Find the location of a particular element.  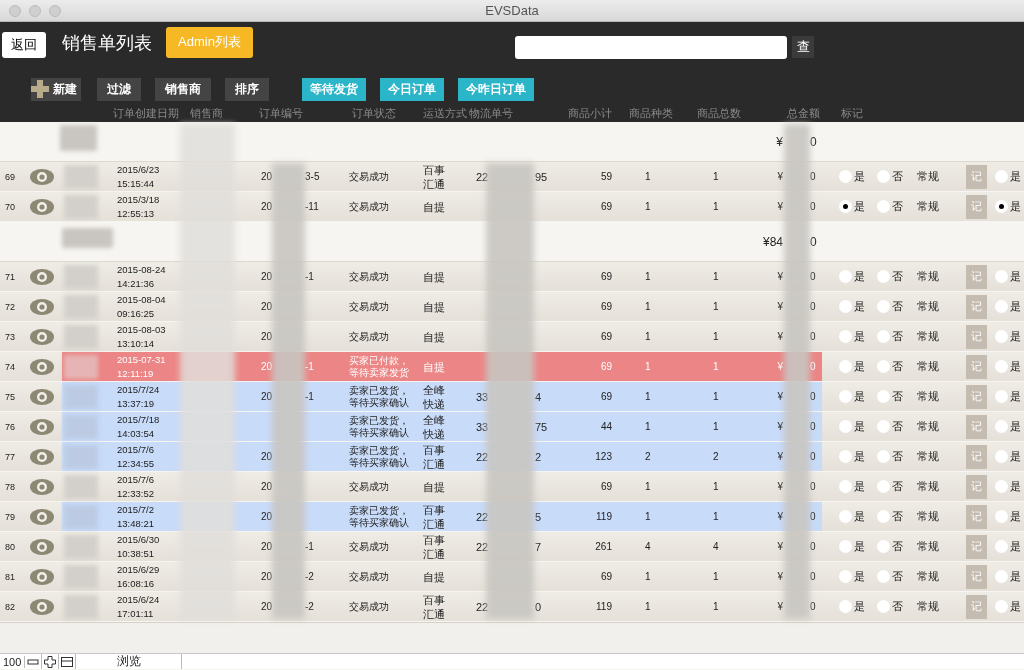

new-button: 新建 is located at coordinates (56, 89).